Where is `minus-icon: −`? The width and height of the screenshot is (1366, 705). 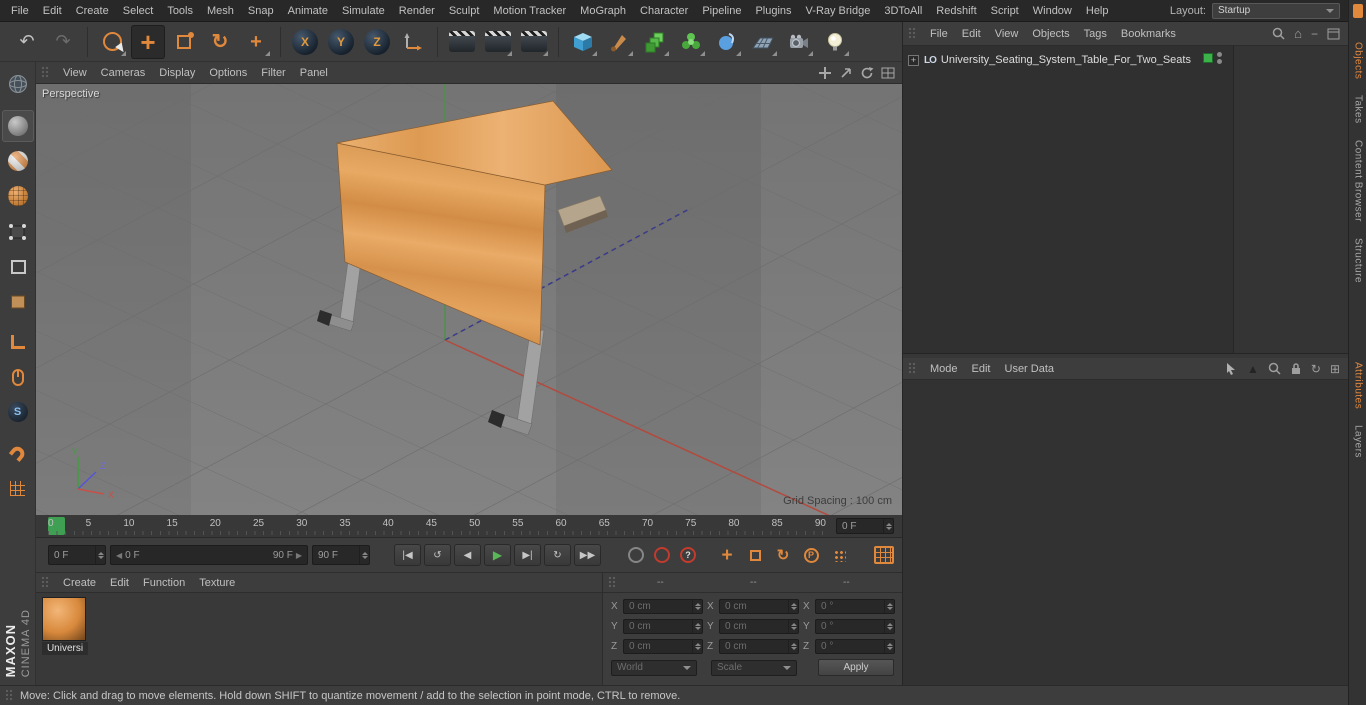 minus-icon: − is located at coordinates (1314, 34).